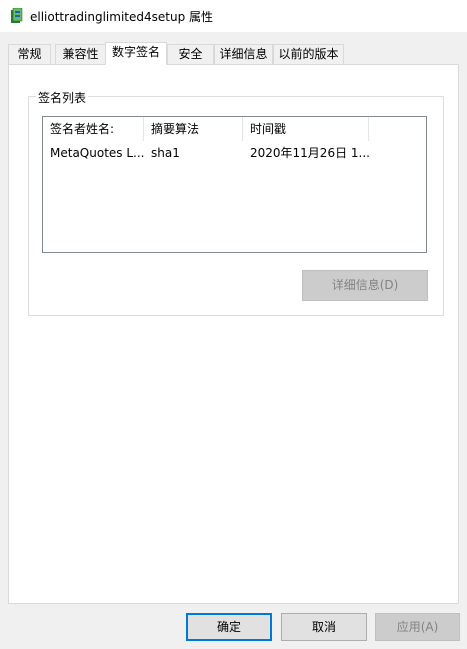 The width and height of the screenshot is (467, 649). I want to click on tab-previous-versions: 以前的版本, so click(308, 54).